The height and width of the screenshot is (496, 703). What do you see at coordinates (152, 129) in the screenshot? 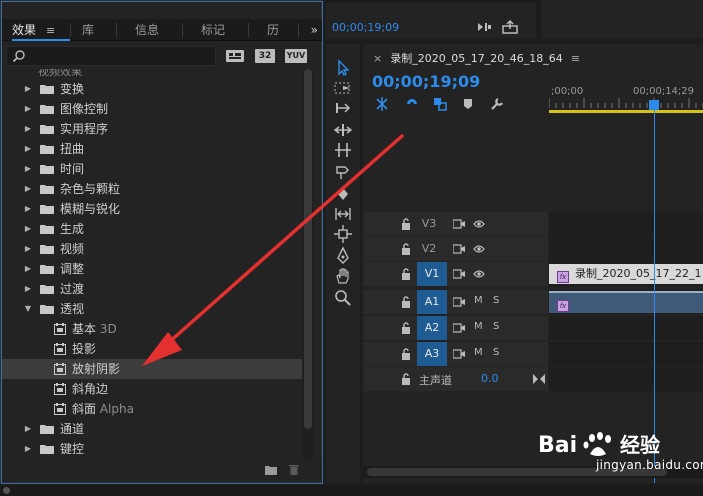
I see `tree-category: ▶ 实用程序` at bounding box center [152, 129].